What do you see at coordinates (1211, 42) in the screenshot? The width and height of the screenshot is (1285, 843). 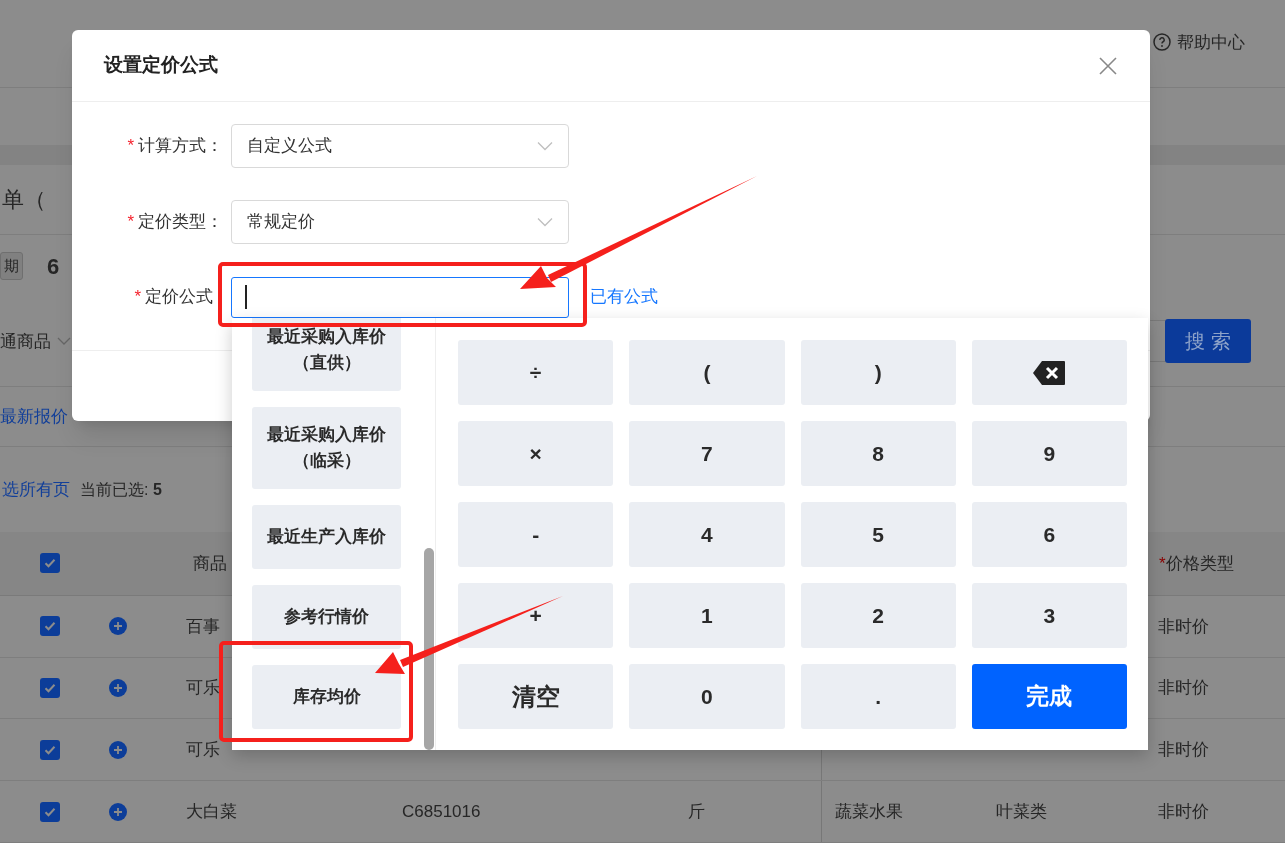 I see `help-link: 帮助中心` at bounding box center [1211, 42].